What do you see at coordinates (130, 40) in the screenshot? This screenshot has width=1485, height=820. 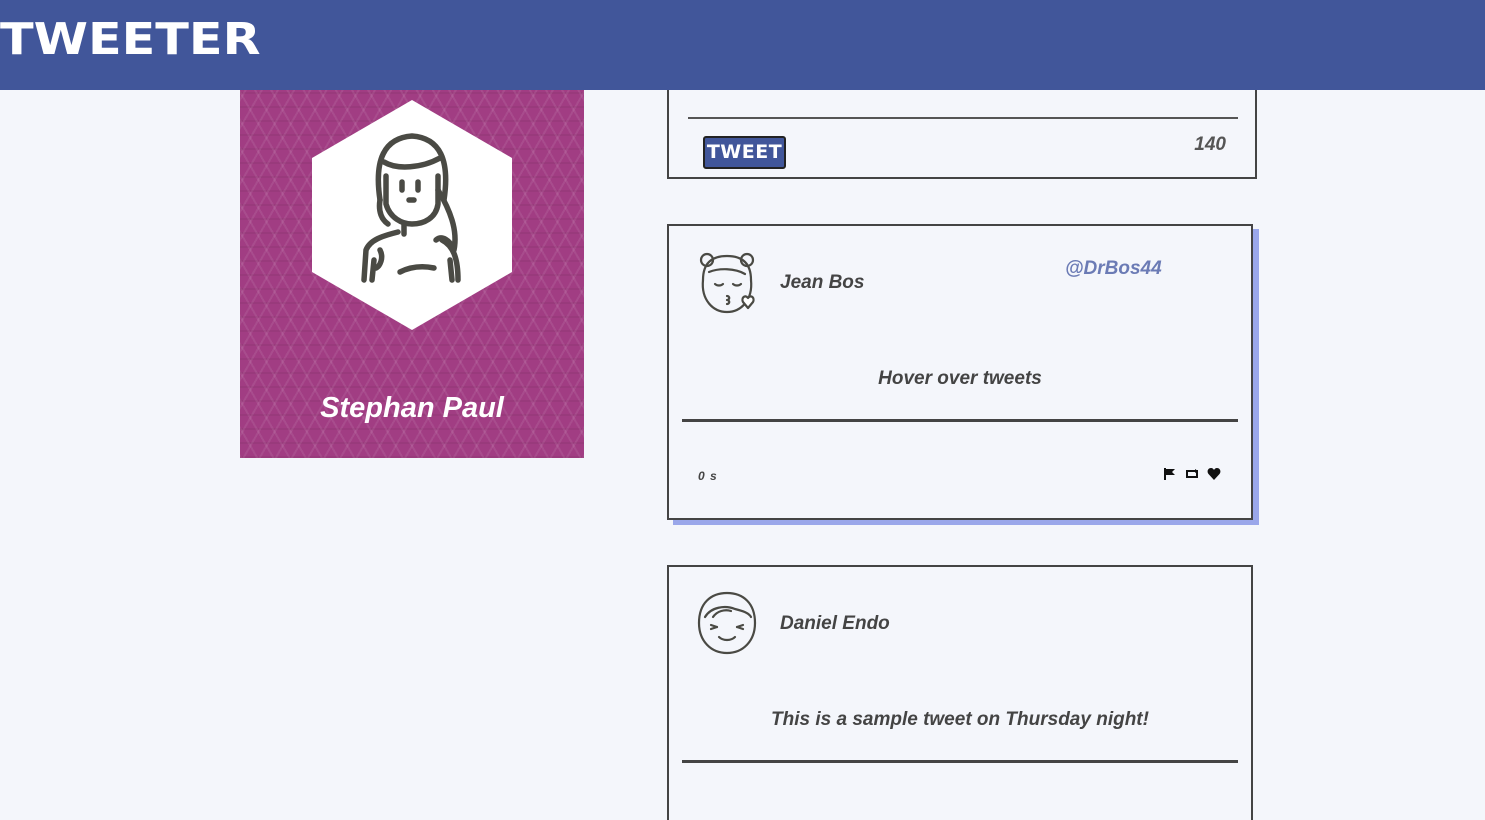 I see `app-logo: TWEETER` at bounding box center [130, 40].